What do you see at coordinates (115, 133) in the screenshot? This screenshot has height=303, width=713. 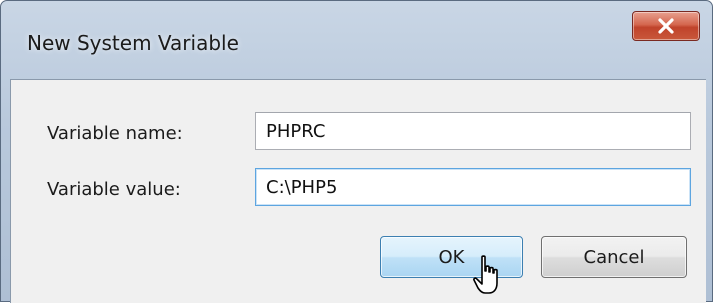 I see `variable-name-label: Variable name:` at bounding box center [115, 133].